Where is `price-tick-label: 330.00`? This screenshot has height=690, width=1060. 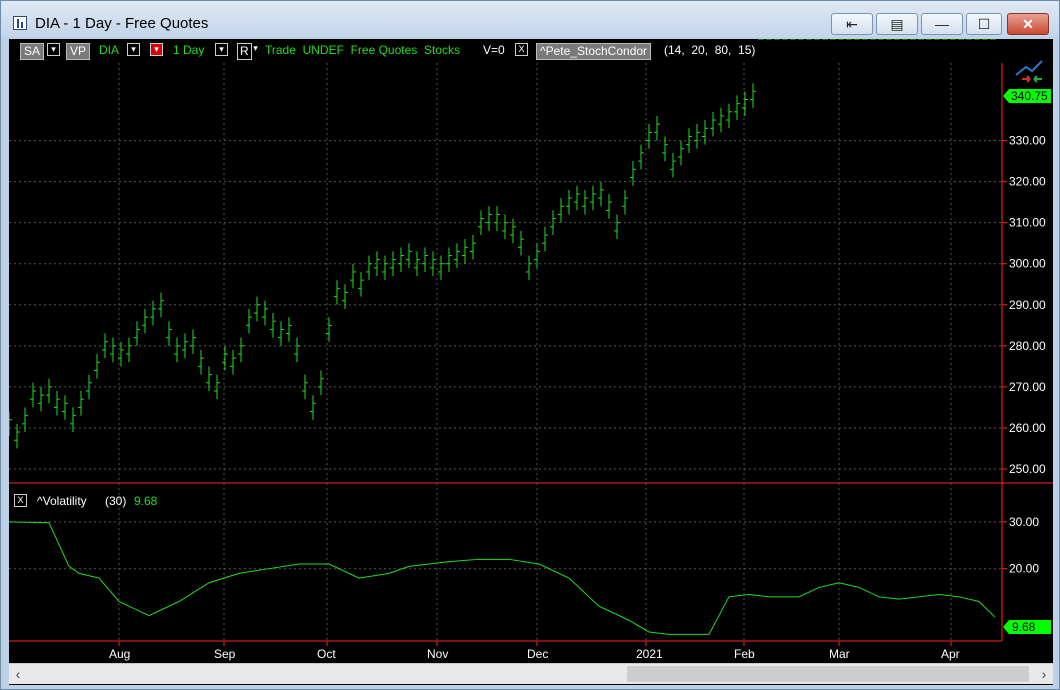
price-tick-label: 330.00 is located at coordinates (1027, 141).